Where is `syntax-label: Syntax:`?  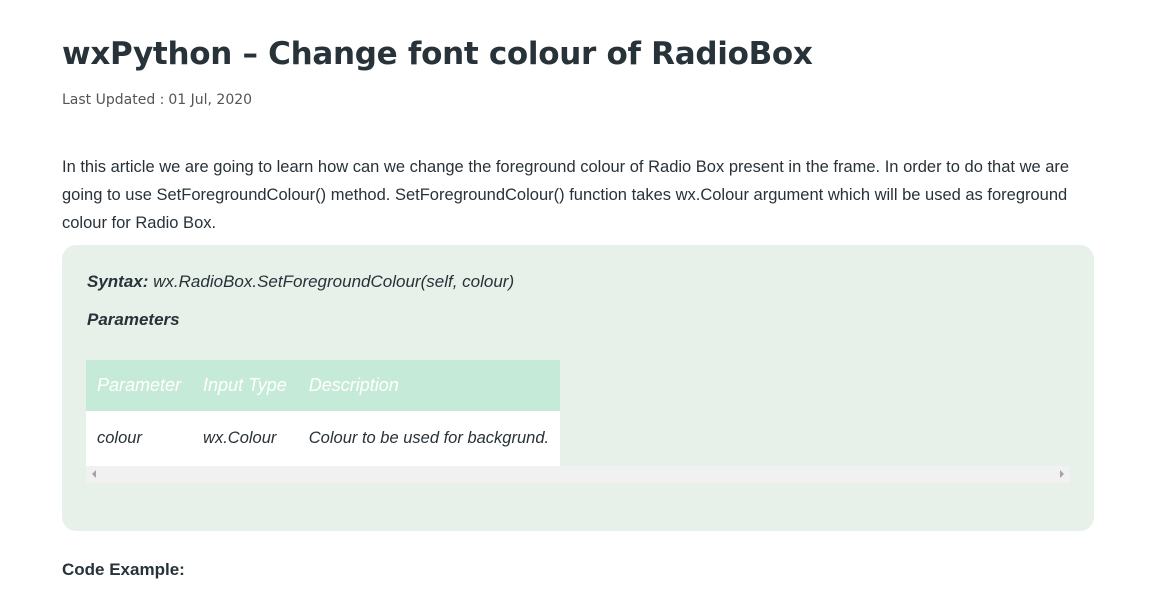
syntax-label: Syntax: is located at coordinates (118, 281).